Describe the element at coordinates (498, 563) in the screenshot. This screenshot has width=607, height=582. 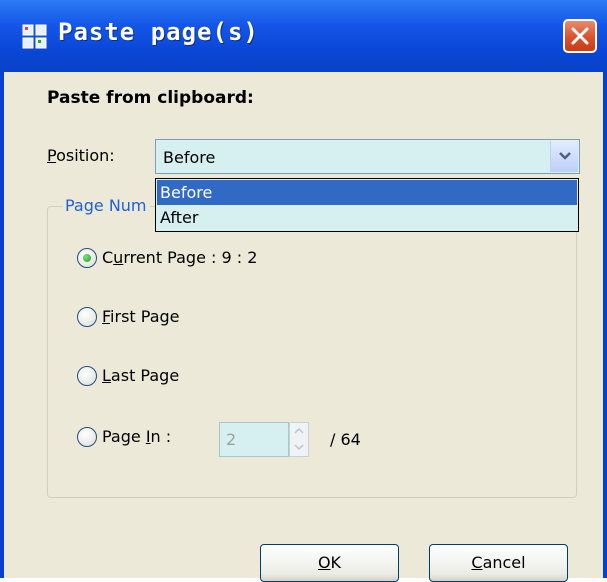
I see `cancel-button: Cancel` at that location.